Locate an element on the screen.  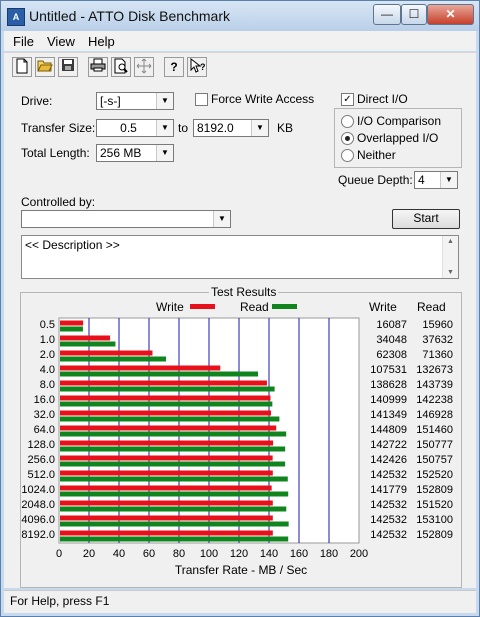
description-box: << Description >> ▲ ▼ is located at coordinates (240, 257).